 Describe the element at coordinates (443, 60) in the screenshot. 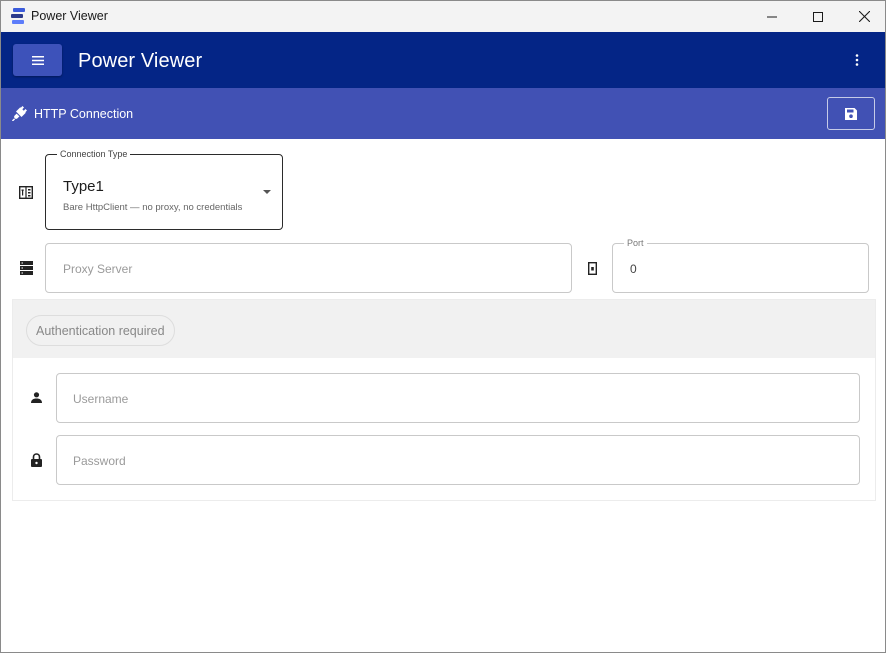

I see `app-bar: Power Viewer` at that location.